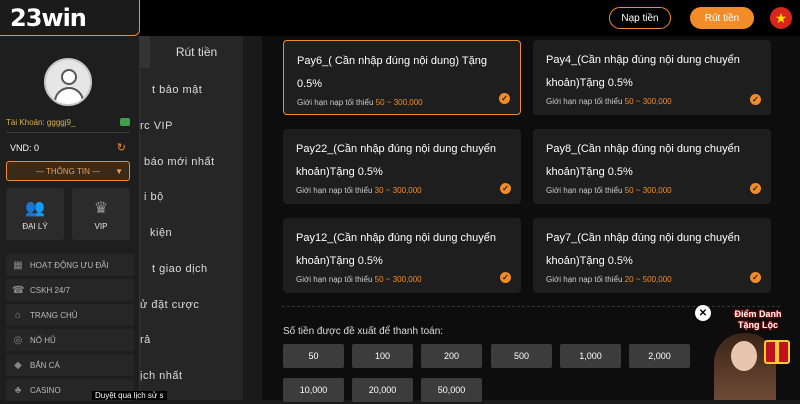 The image size is (800, 404). Describe the element at coordinates (777, 352) in the screenshot. I see `gift-icon` at that location.